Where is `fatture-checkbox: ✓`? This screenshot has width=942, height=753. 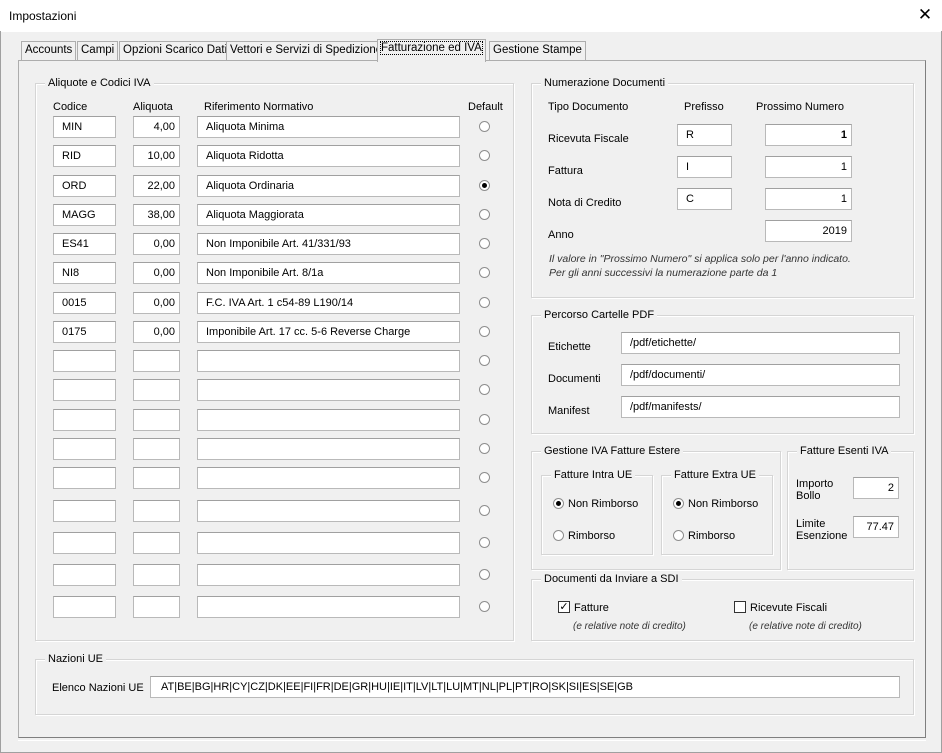
fatture-checkbox: ✓ is located at coordinates (564, 607).